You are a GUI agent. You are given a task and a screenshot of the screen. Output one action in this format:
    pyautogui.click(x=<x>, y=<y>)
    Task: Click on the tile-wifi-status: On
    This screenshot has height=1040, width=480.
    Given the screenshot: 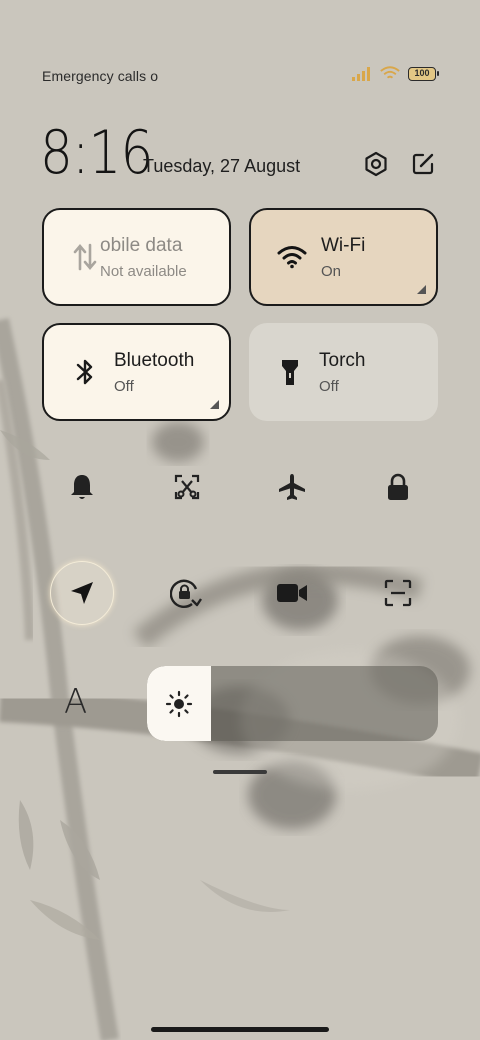 What is the action you would take?
    pyautogui.click(x=331, y=271)
    